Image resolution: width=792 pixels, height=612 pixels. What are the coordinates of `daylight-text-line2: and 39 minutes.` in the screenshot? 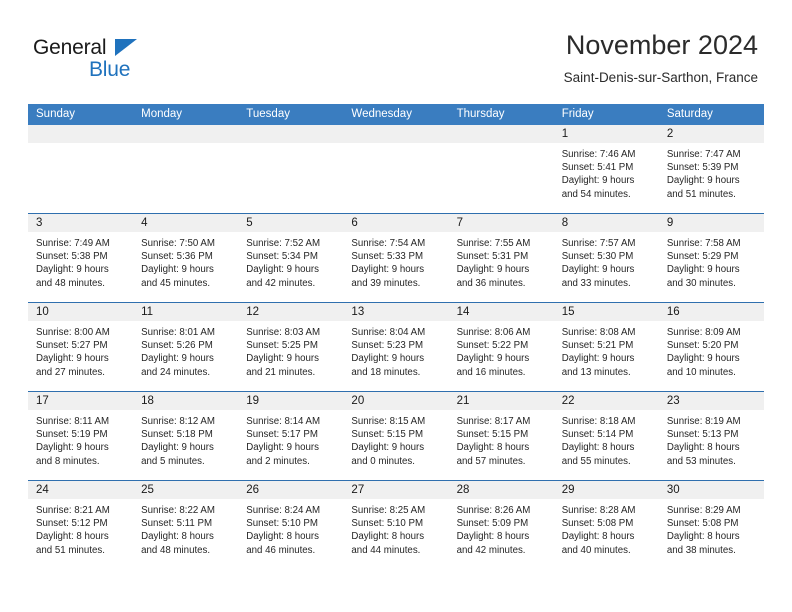 It's located at (386, 283).